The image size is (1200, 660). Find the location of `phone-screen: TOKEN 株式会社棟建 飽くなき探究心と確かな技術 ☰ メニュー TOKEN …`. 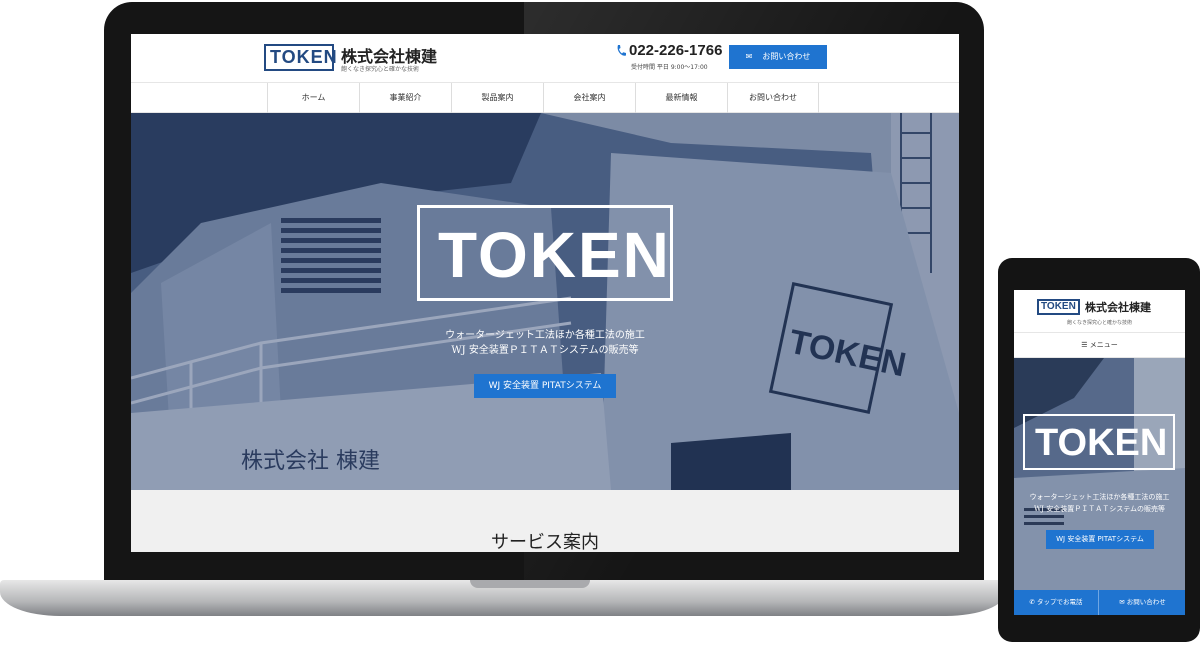

phone-screen: TOKEN 株式会社棟建 飽くなき探究心と確かな技術 ☰ メニュー TOKEN … is located at coordinates (1099, 452).